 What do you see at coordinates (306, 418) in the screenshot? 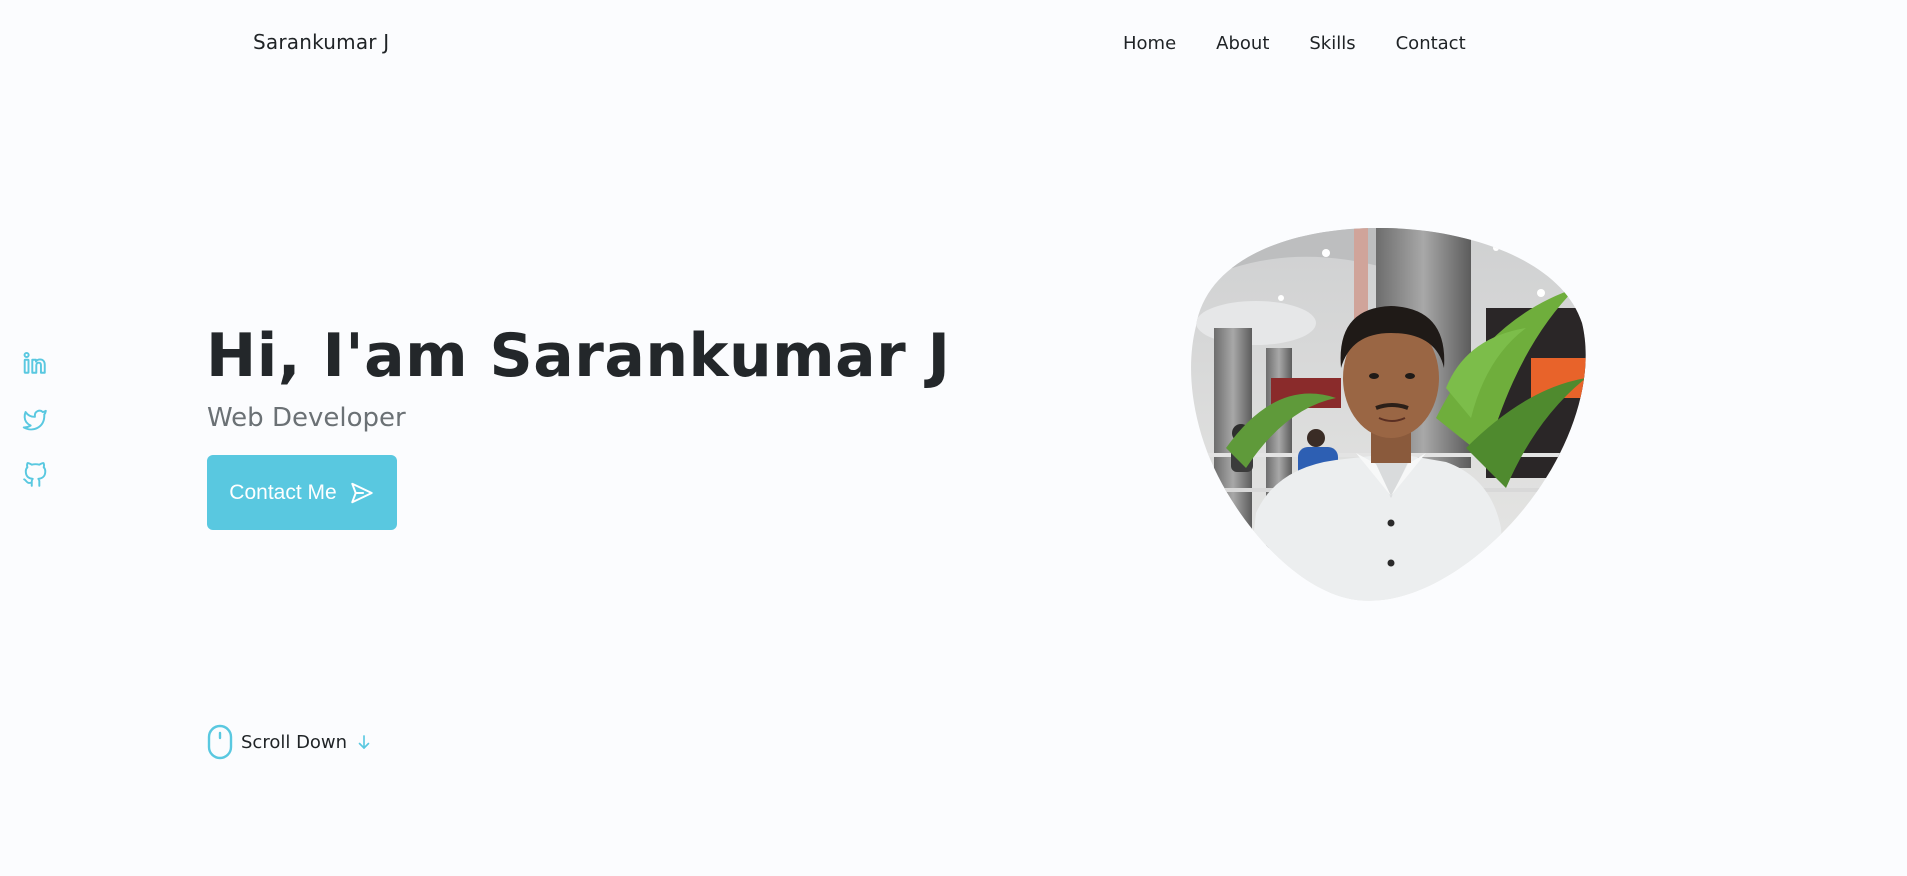
I see `hero-subtitle: Web Developer` at bounding box center [306, 418].